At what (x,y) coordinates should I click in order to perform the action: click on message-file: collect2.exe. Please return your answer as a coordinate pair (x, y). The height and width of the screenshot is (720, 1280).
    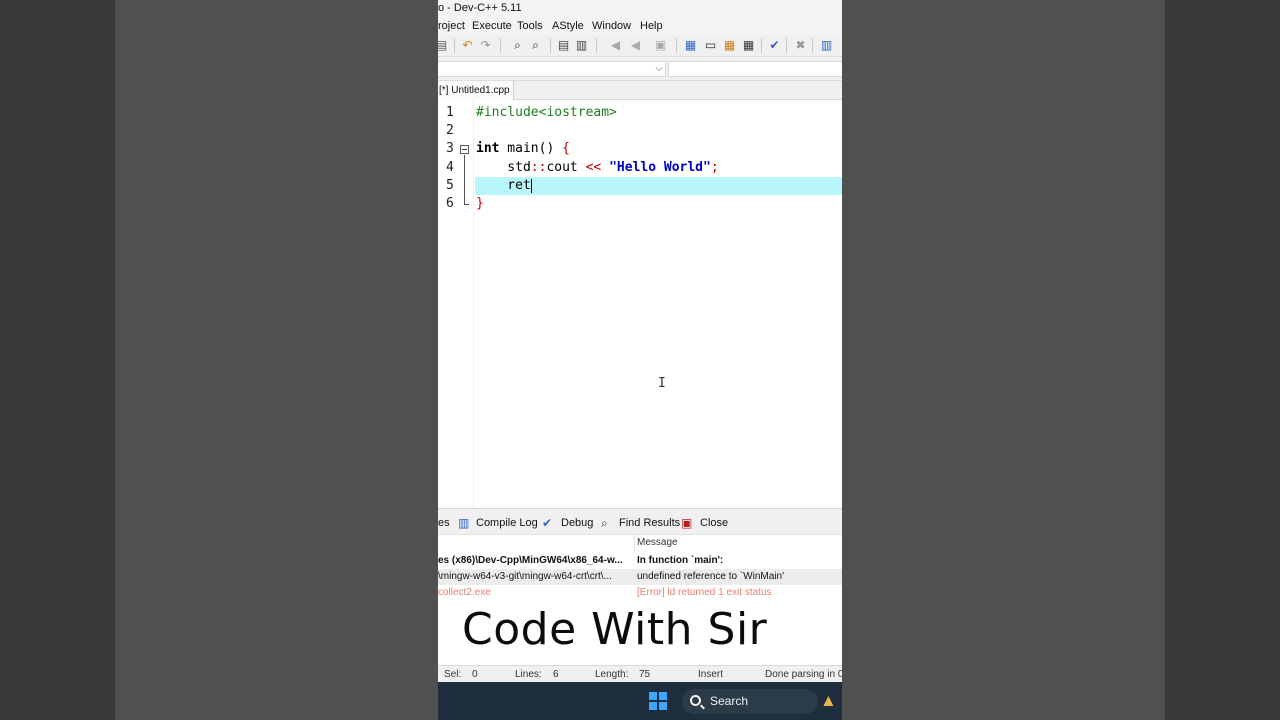
    Looking at the image, I should click on (464, 592).